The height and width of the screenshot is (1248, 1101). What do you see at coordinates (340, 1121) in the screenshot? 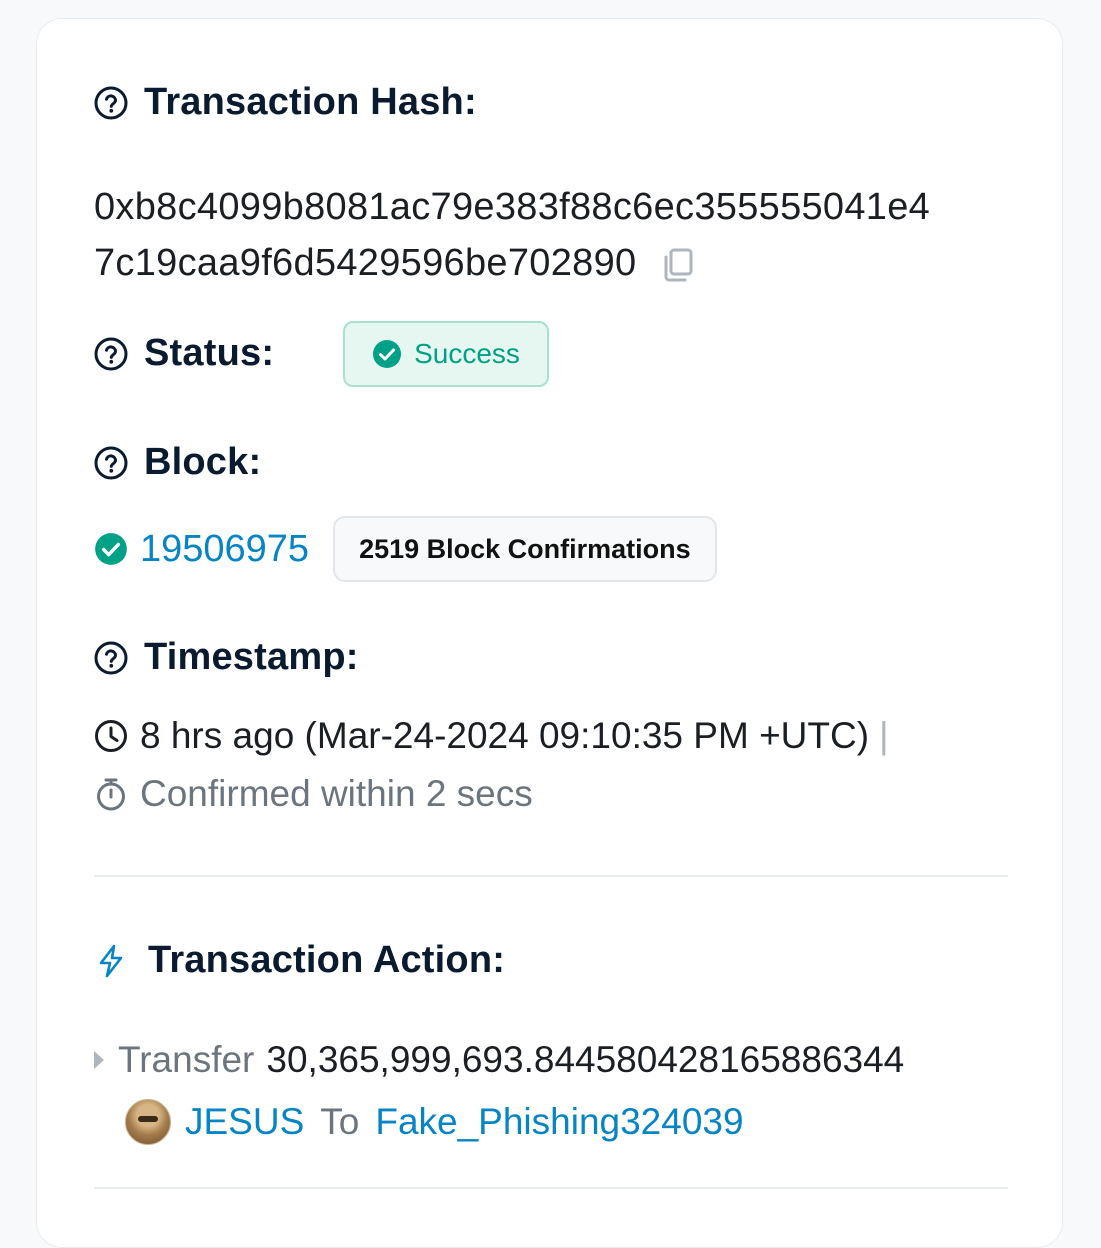
I see `to-word: To` at bounding box center [340, 1121].